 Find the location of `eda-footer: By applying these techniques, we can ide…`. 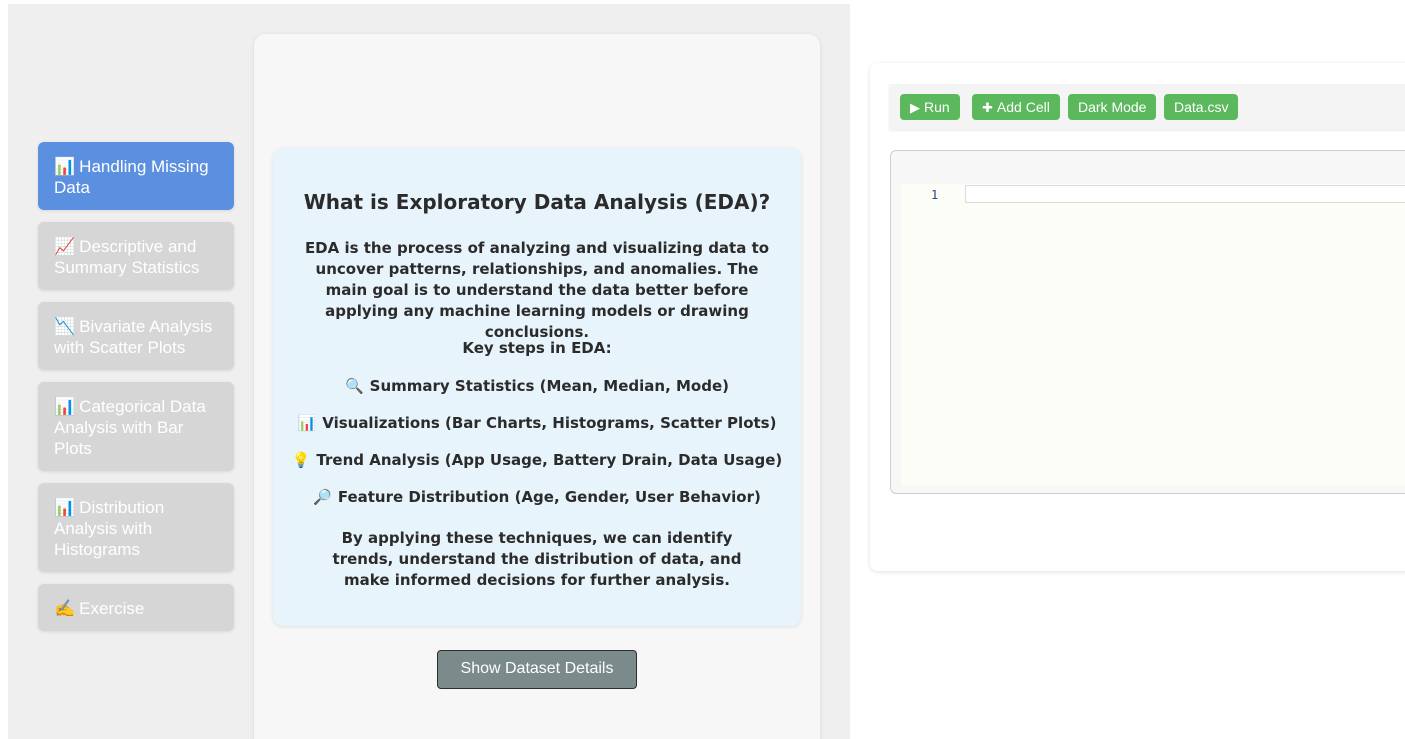

eda-footer: By applying these techniques, we can ide… is located at coordinates (537, 559).